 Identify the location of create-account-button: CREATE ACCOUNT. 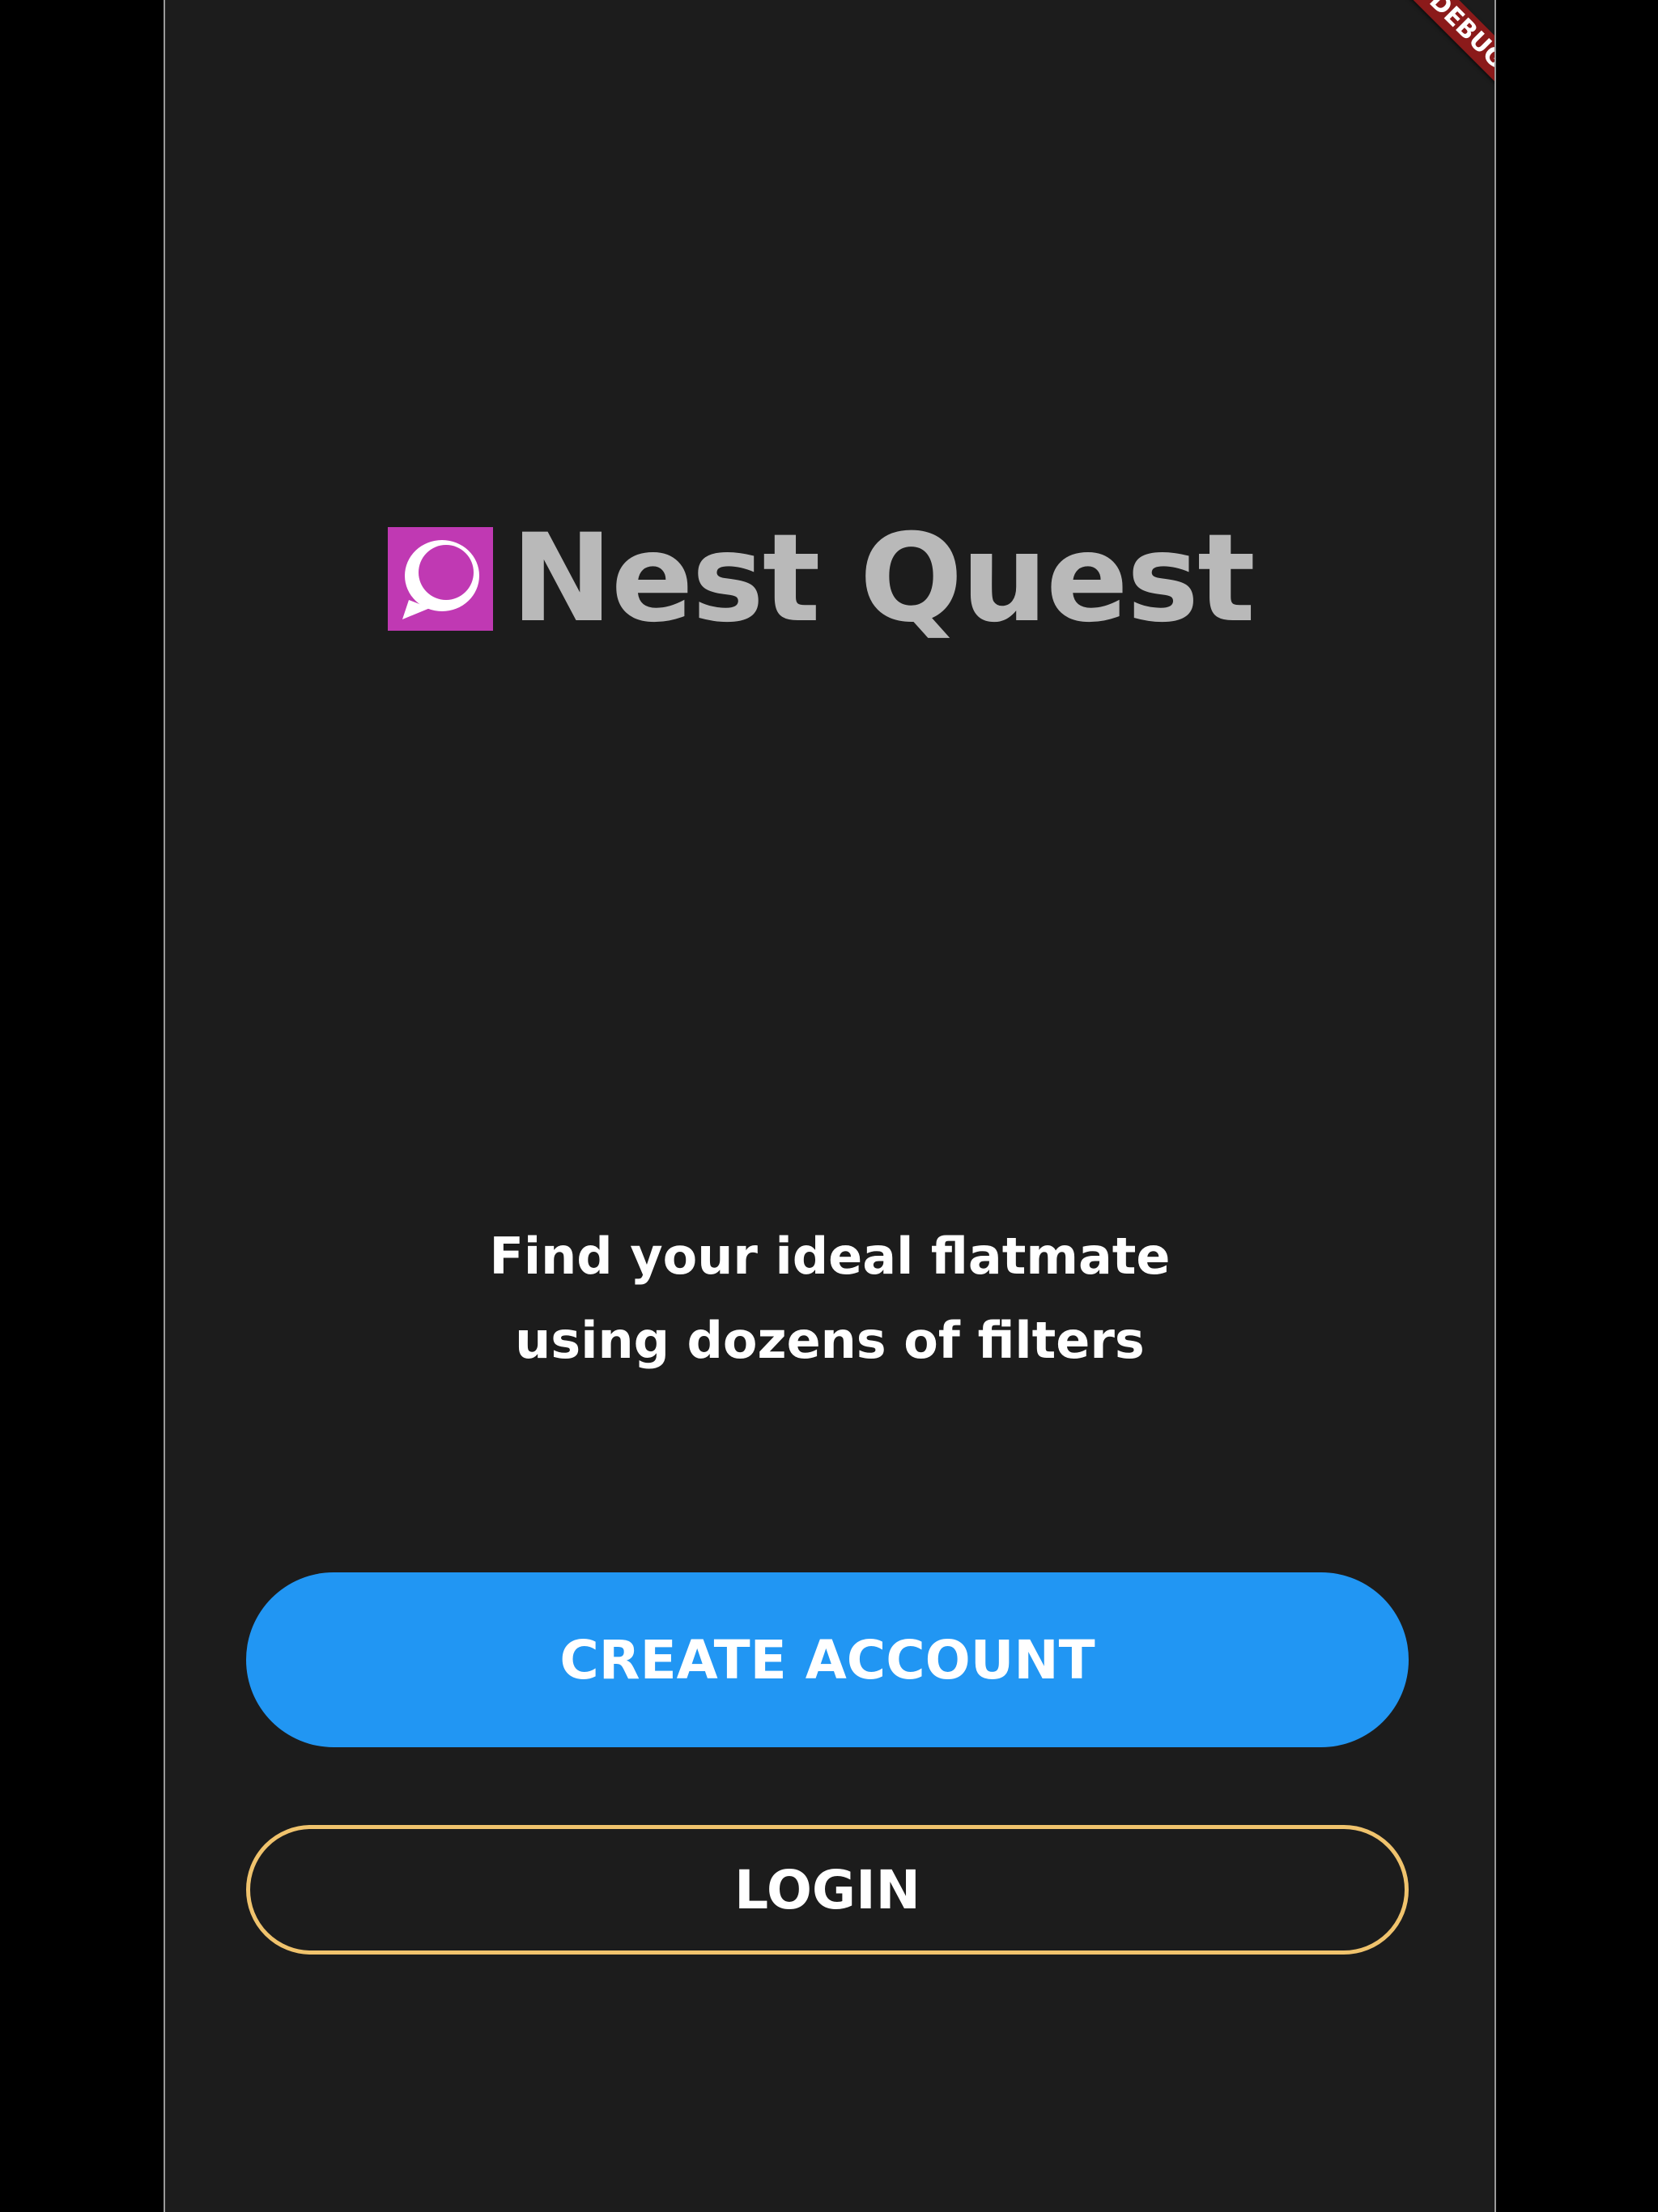
(827, 1660).